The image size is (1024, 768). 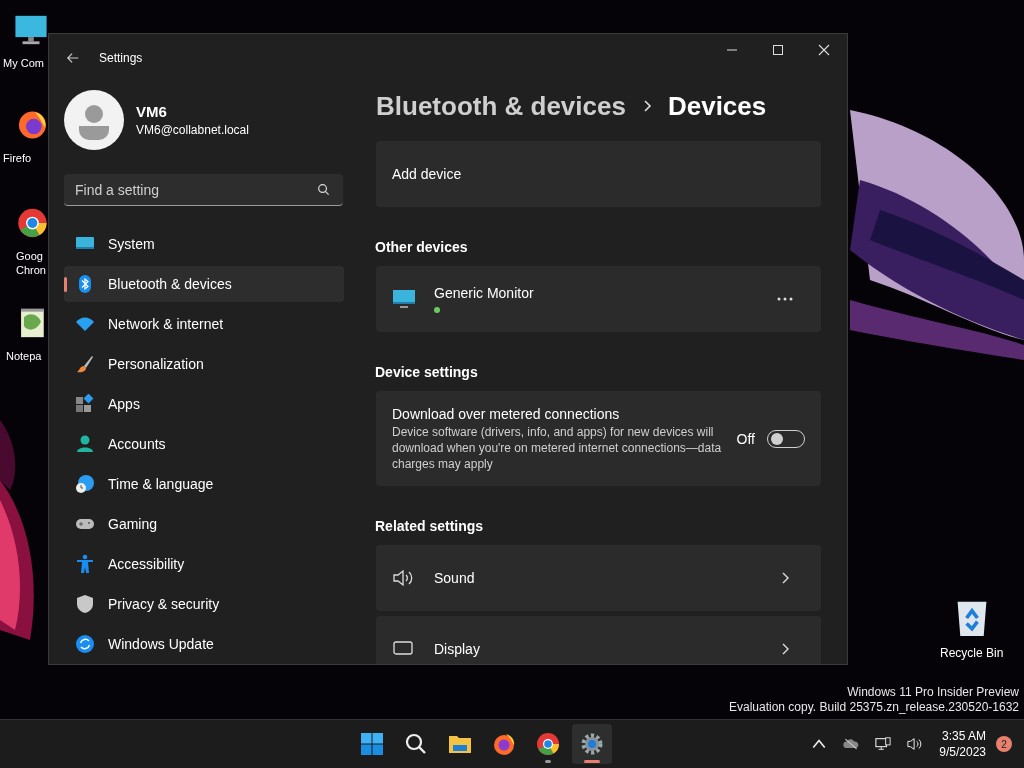 What do you see at coordinates (962, 752) in the screenshot?
I see `clock-date: 9/5/2023` at bounding box center [962, 752].